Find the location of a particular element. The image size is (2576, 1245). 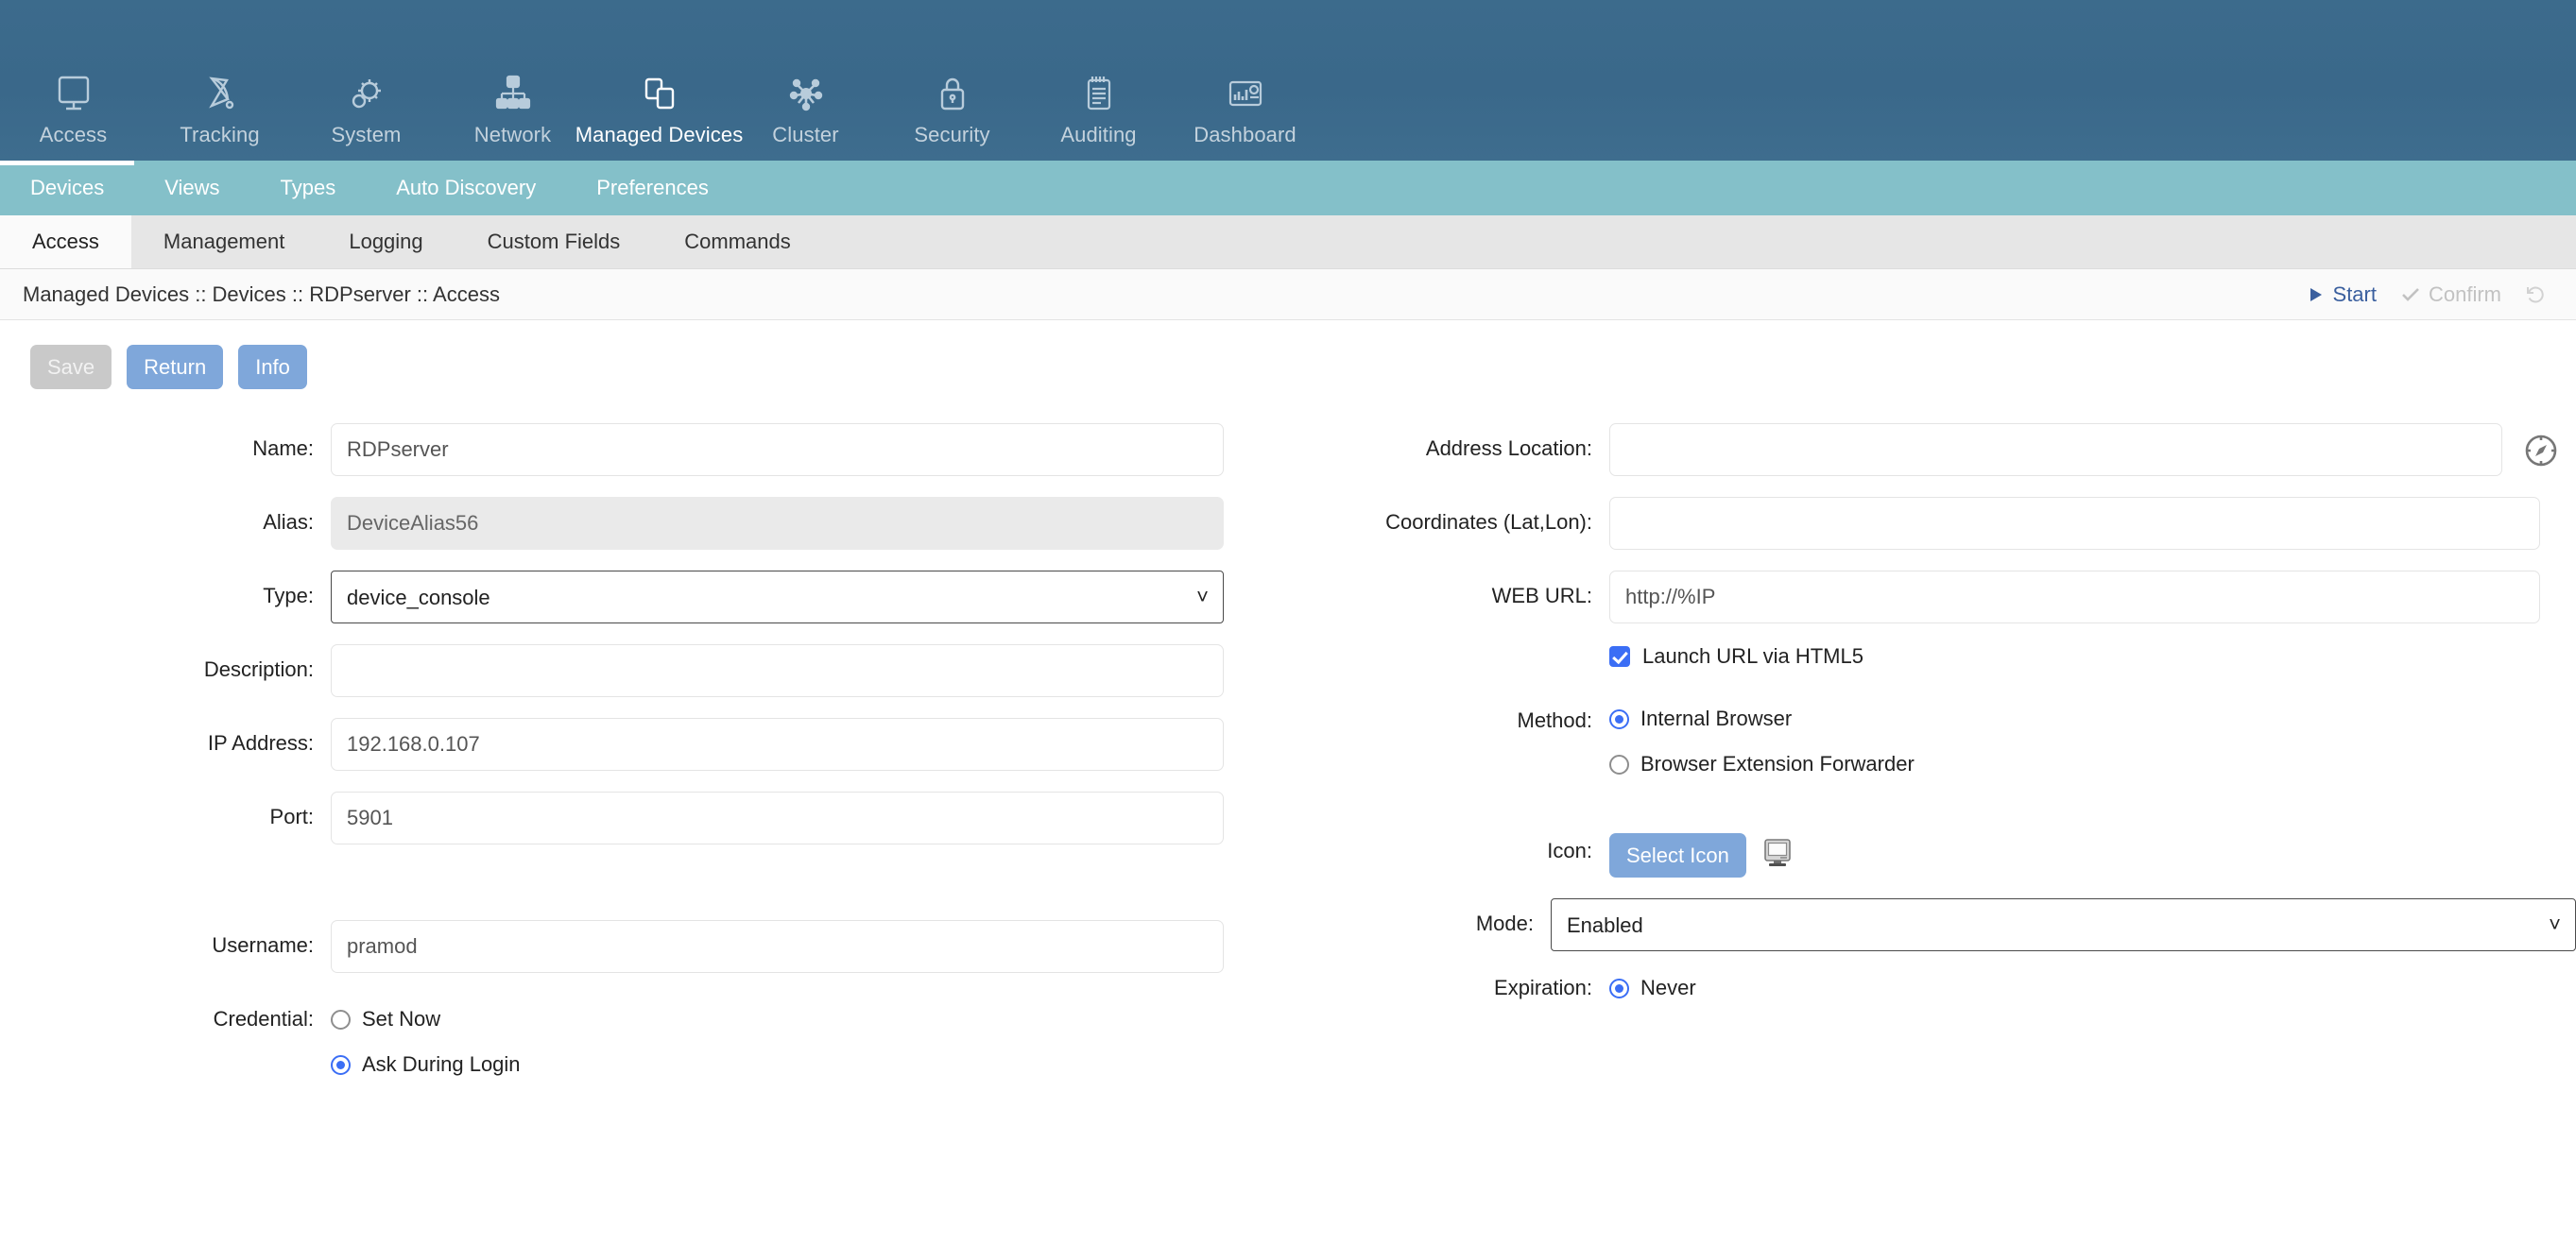

credential-option-ask-during-login: Ask During Login is located at coordinates (426, 1064).